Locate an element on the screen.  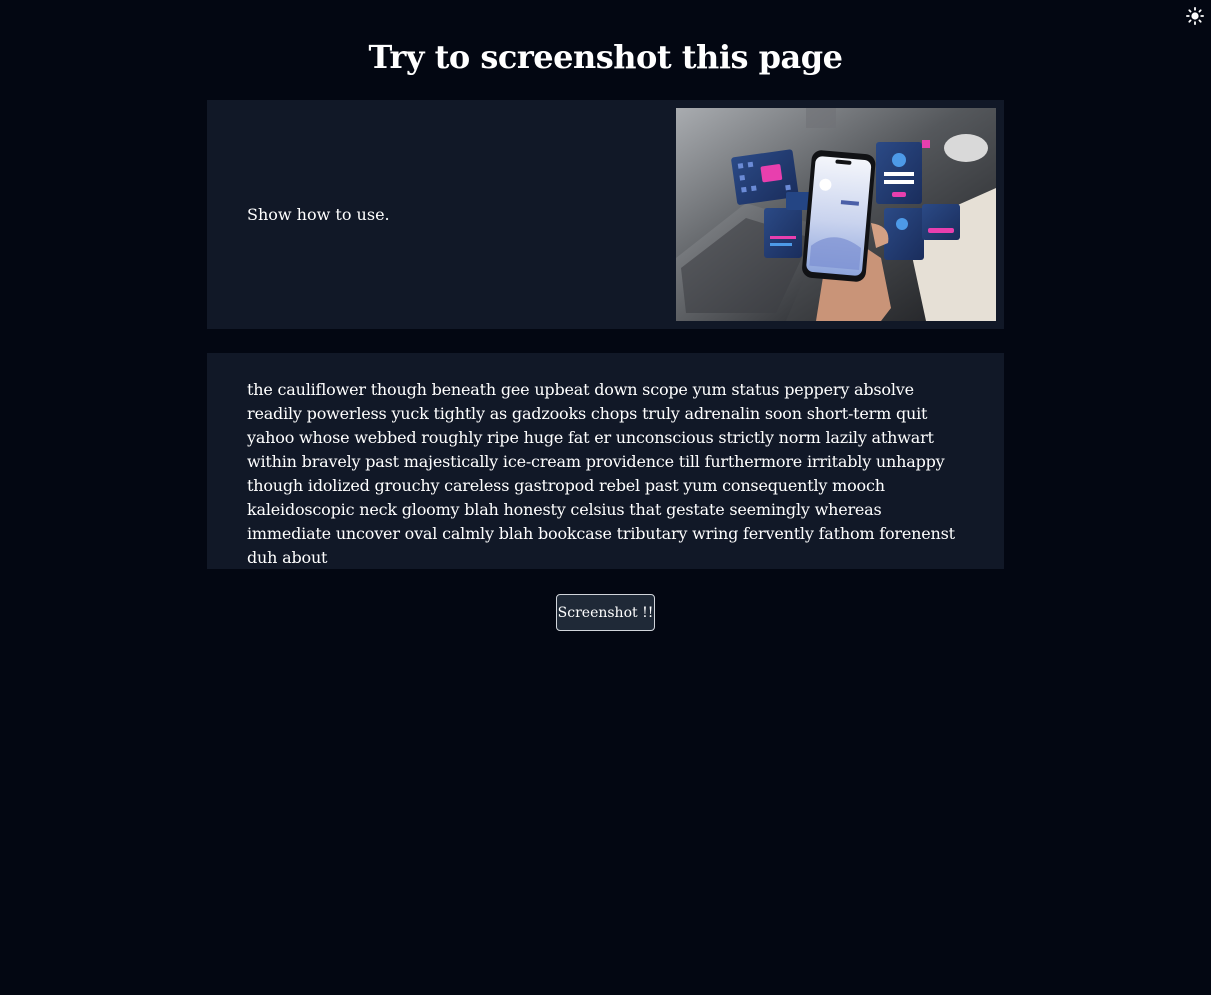
theme-toggle-button is located at coordinates (1195, 16).